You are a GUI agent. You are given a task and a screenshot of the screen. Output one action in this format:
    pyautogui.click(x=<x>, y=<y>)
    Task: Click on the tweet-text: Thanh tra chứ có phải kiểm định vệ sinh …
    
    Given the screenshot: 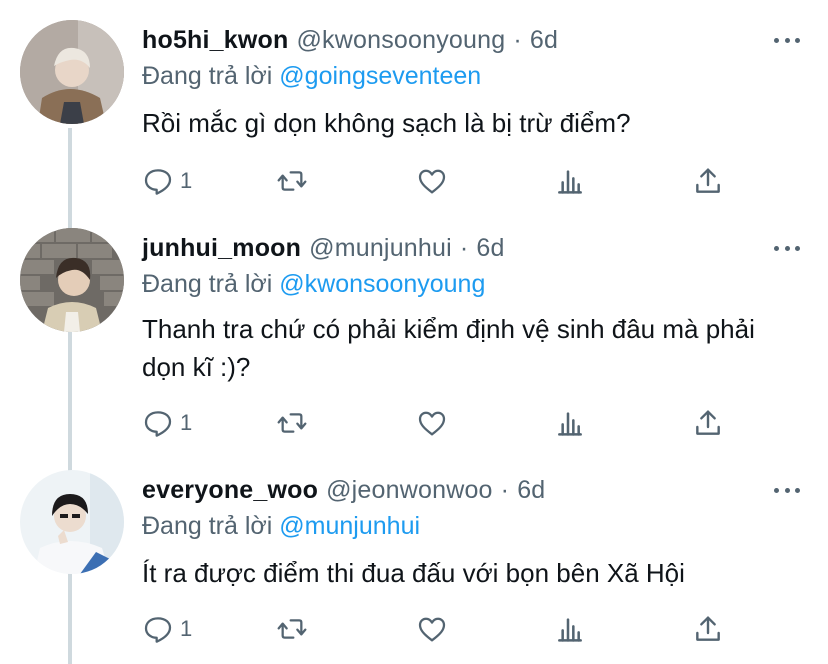 What is the action you would take?
    pyautogui.click(x=448, y=348)
    